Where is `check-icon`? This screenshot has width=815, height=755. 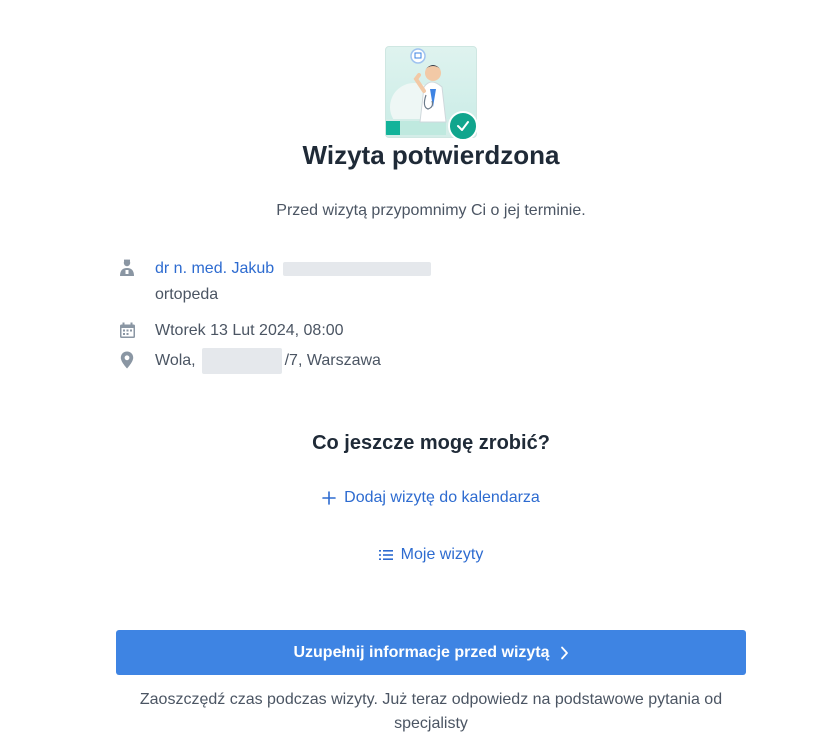 check-icon is located at coordinates (463, 126).